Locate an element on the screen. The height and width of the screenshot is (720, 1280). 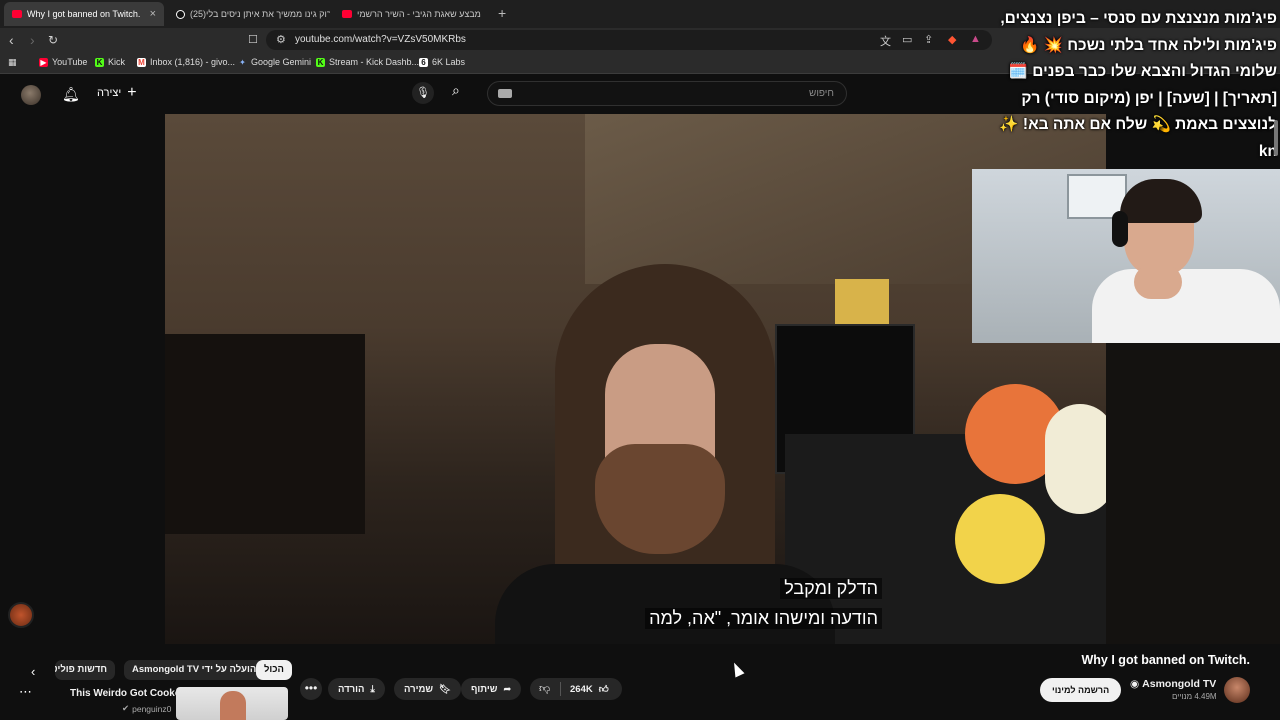
share-button: שיתוף ➦ is located at coordinates (491, 689).